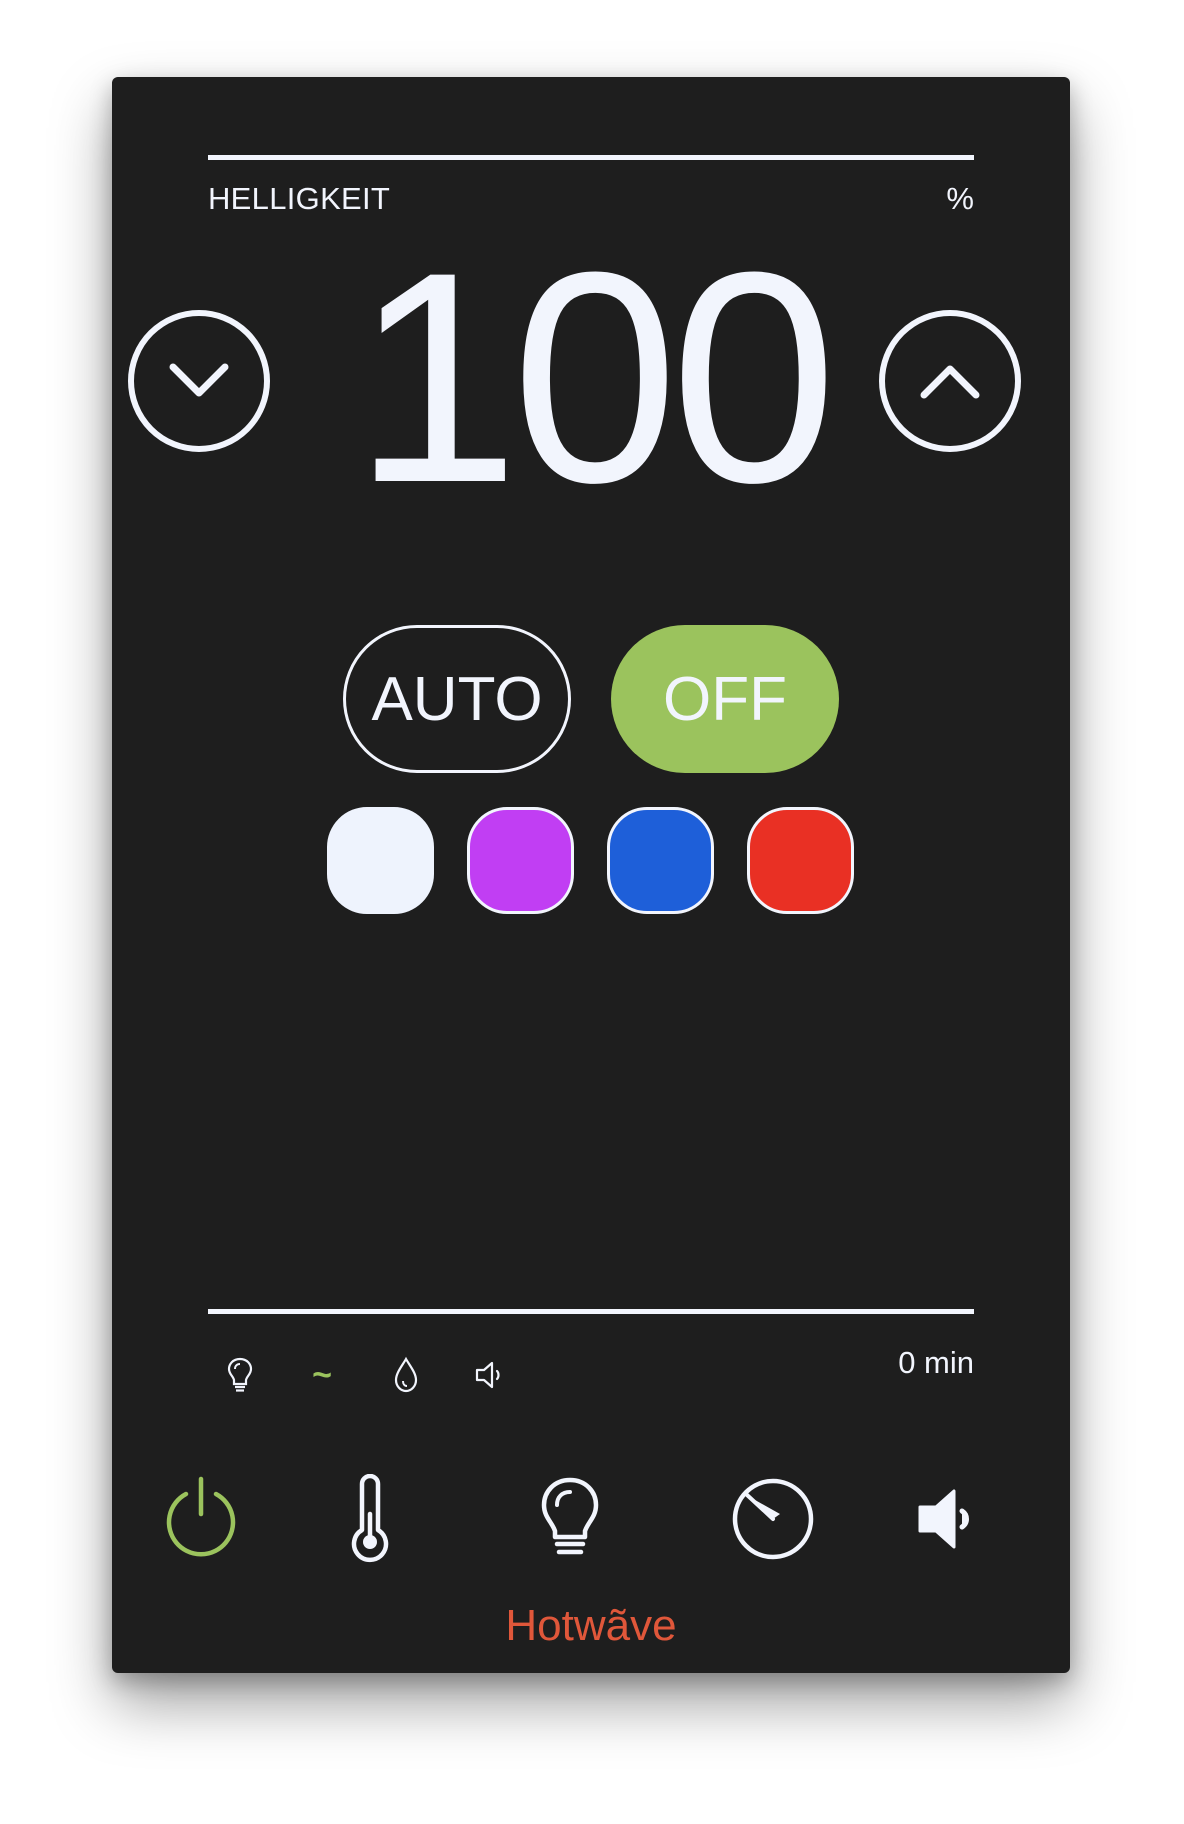 Image resolution: width=1184 pixels, height=1824 pixels. Describe the element at coordinates (591, 1311) in the screenshot. I see `bottom-divider` at that location.